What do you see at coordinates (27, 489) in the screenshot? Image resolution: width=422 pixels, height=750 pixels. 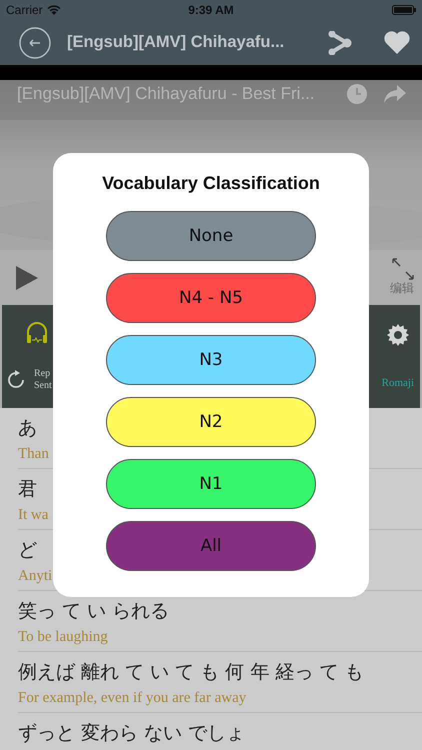 I see `lyric-japanese: 君` at bounding box center [27, 489].